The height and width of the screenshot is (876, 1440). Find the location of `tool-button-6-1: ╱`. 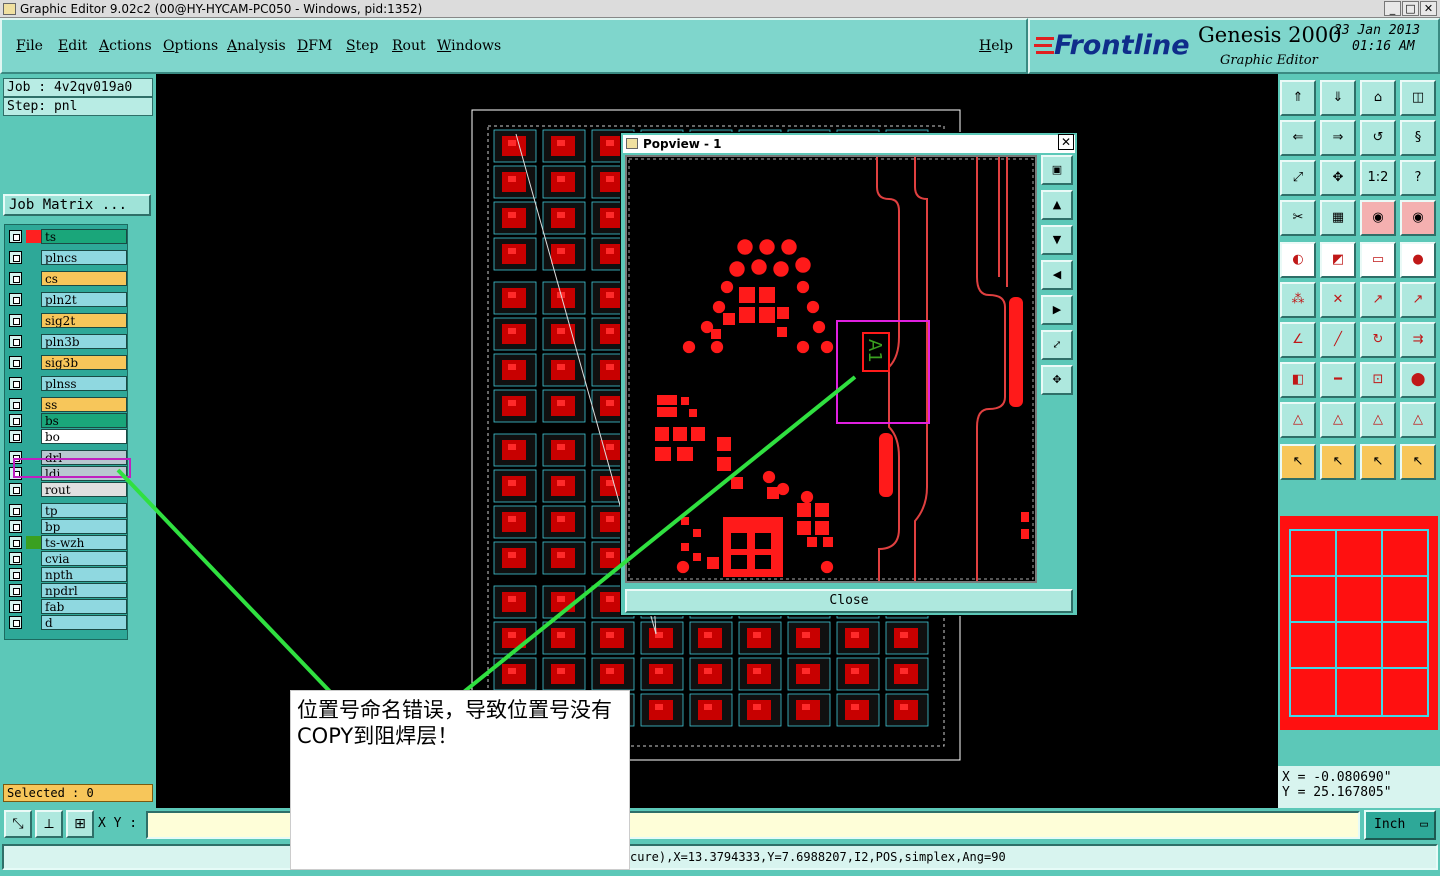

tool-button-6-1: ╱ is located at coordinates (1338, 340).